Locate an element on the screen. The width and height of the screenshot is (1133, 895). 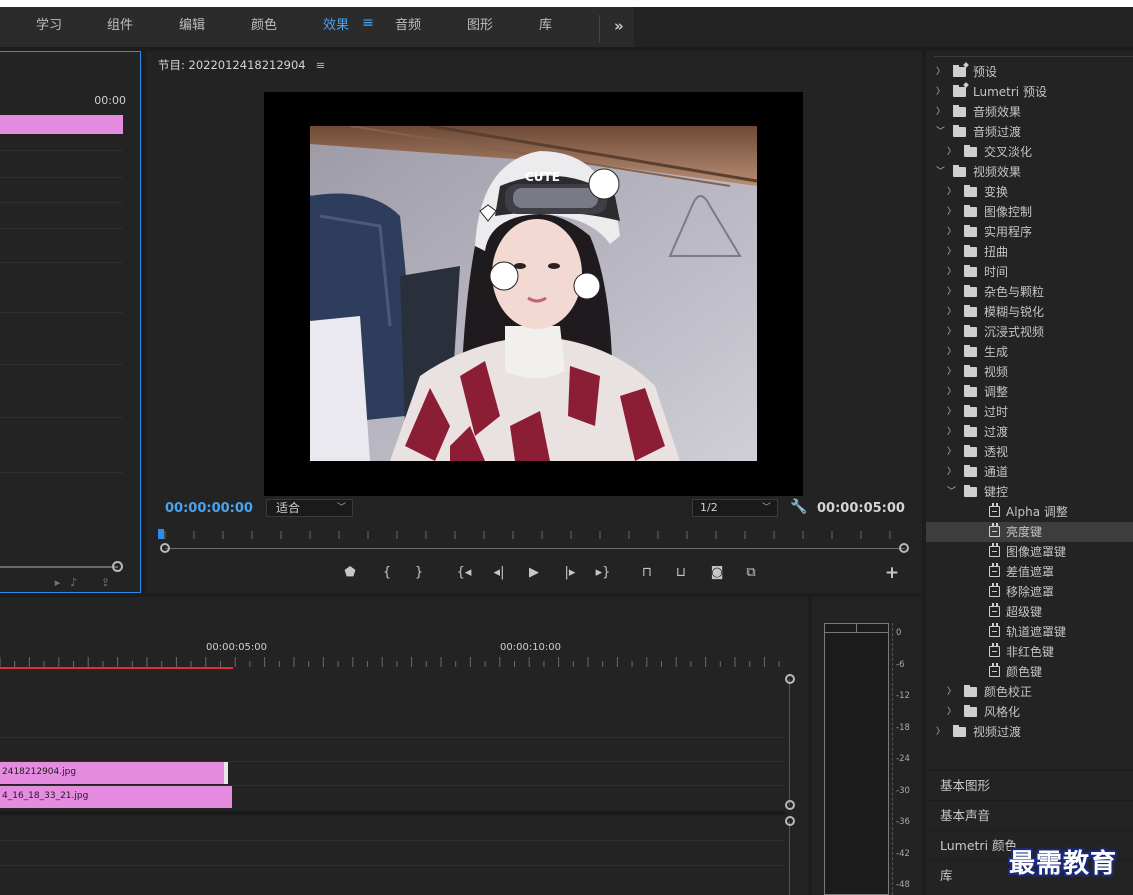
effects-item: 〉 视频 is located at coordinates (1029, 372).